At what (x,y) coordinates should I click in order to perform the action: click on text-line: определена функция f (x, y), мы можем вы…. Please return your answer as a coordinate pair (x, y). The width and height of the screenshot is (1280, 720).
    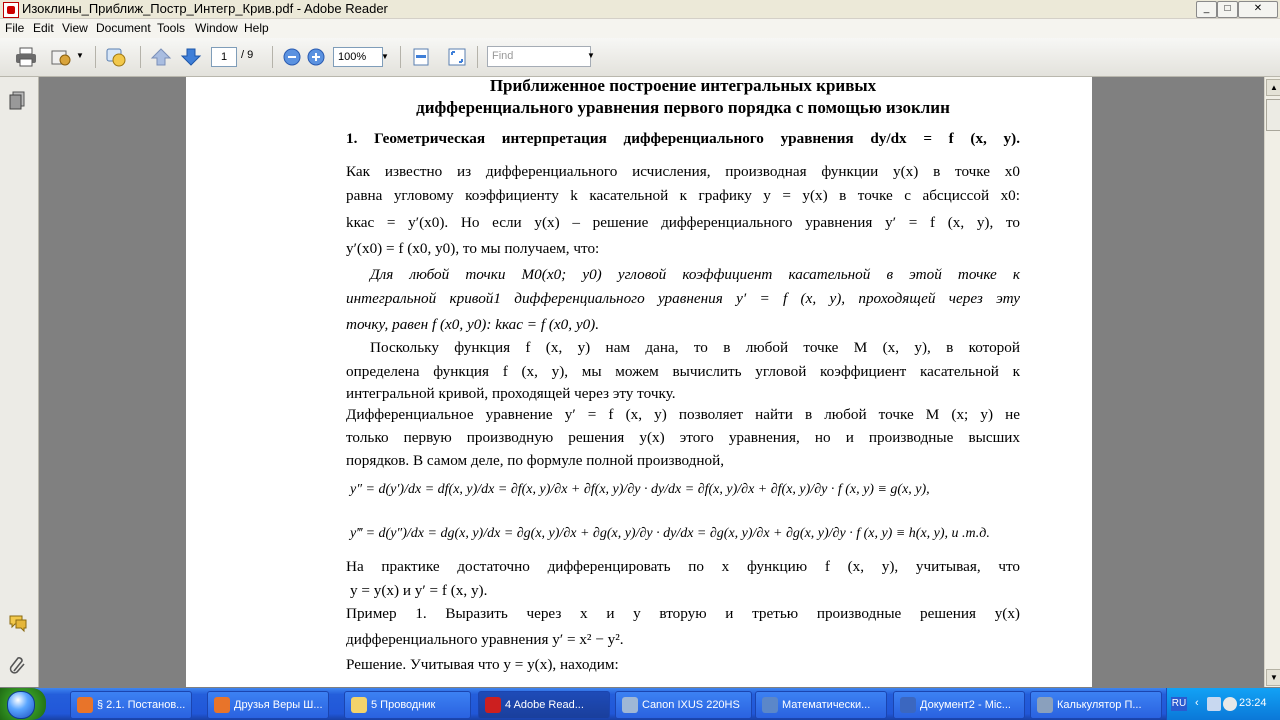
    Looking at the image, I should click on (683, 371).